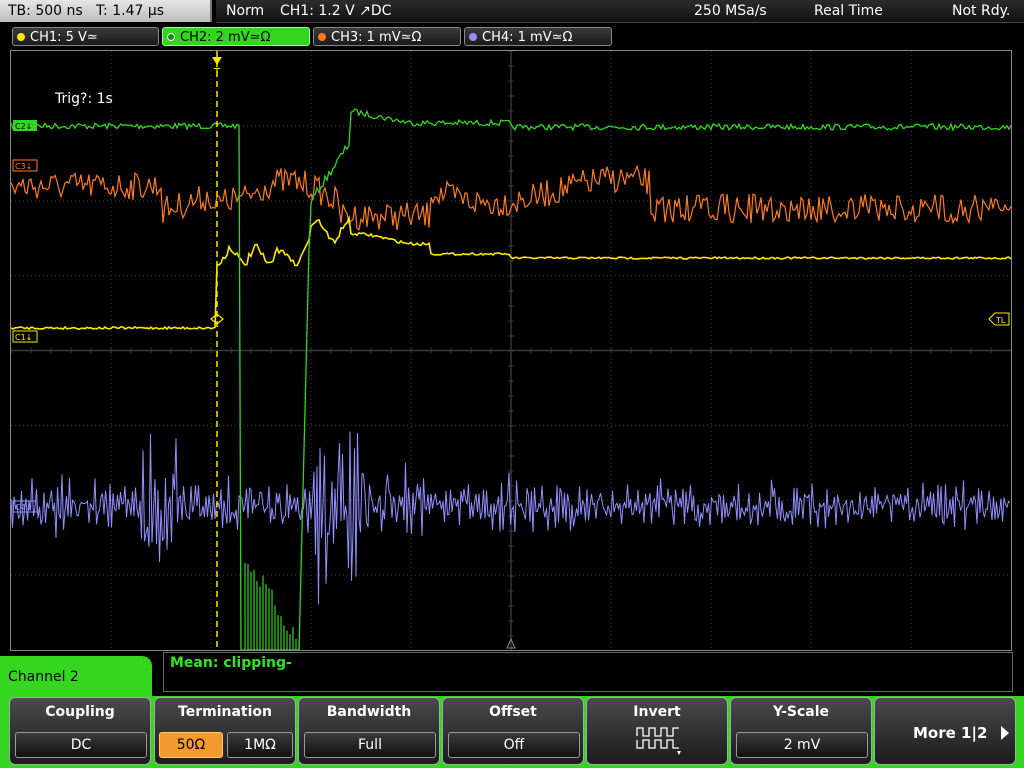 The width and height of the screenshot is (1024, 768). I want to click on tab-ch3-label: CH3: 1 mV≃Ω, so click(376, 37).